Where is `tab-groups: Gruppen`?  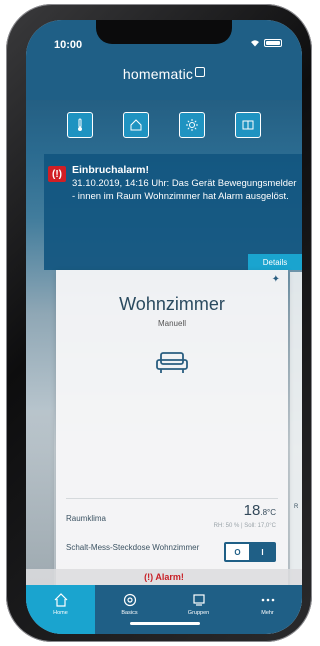 tab-groups: Gruppen is located at coordinates (198, 609).